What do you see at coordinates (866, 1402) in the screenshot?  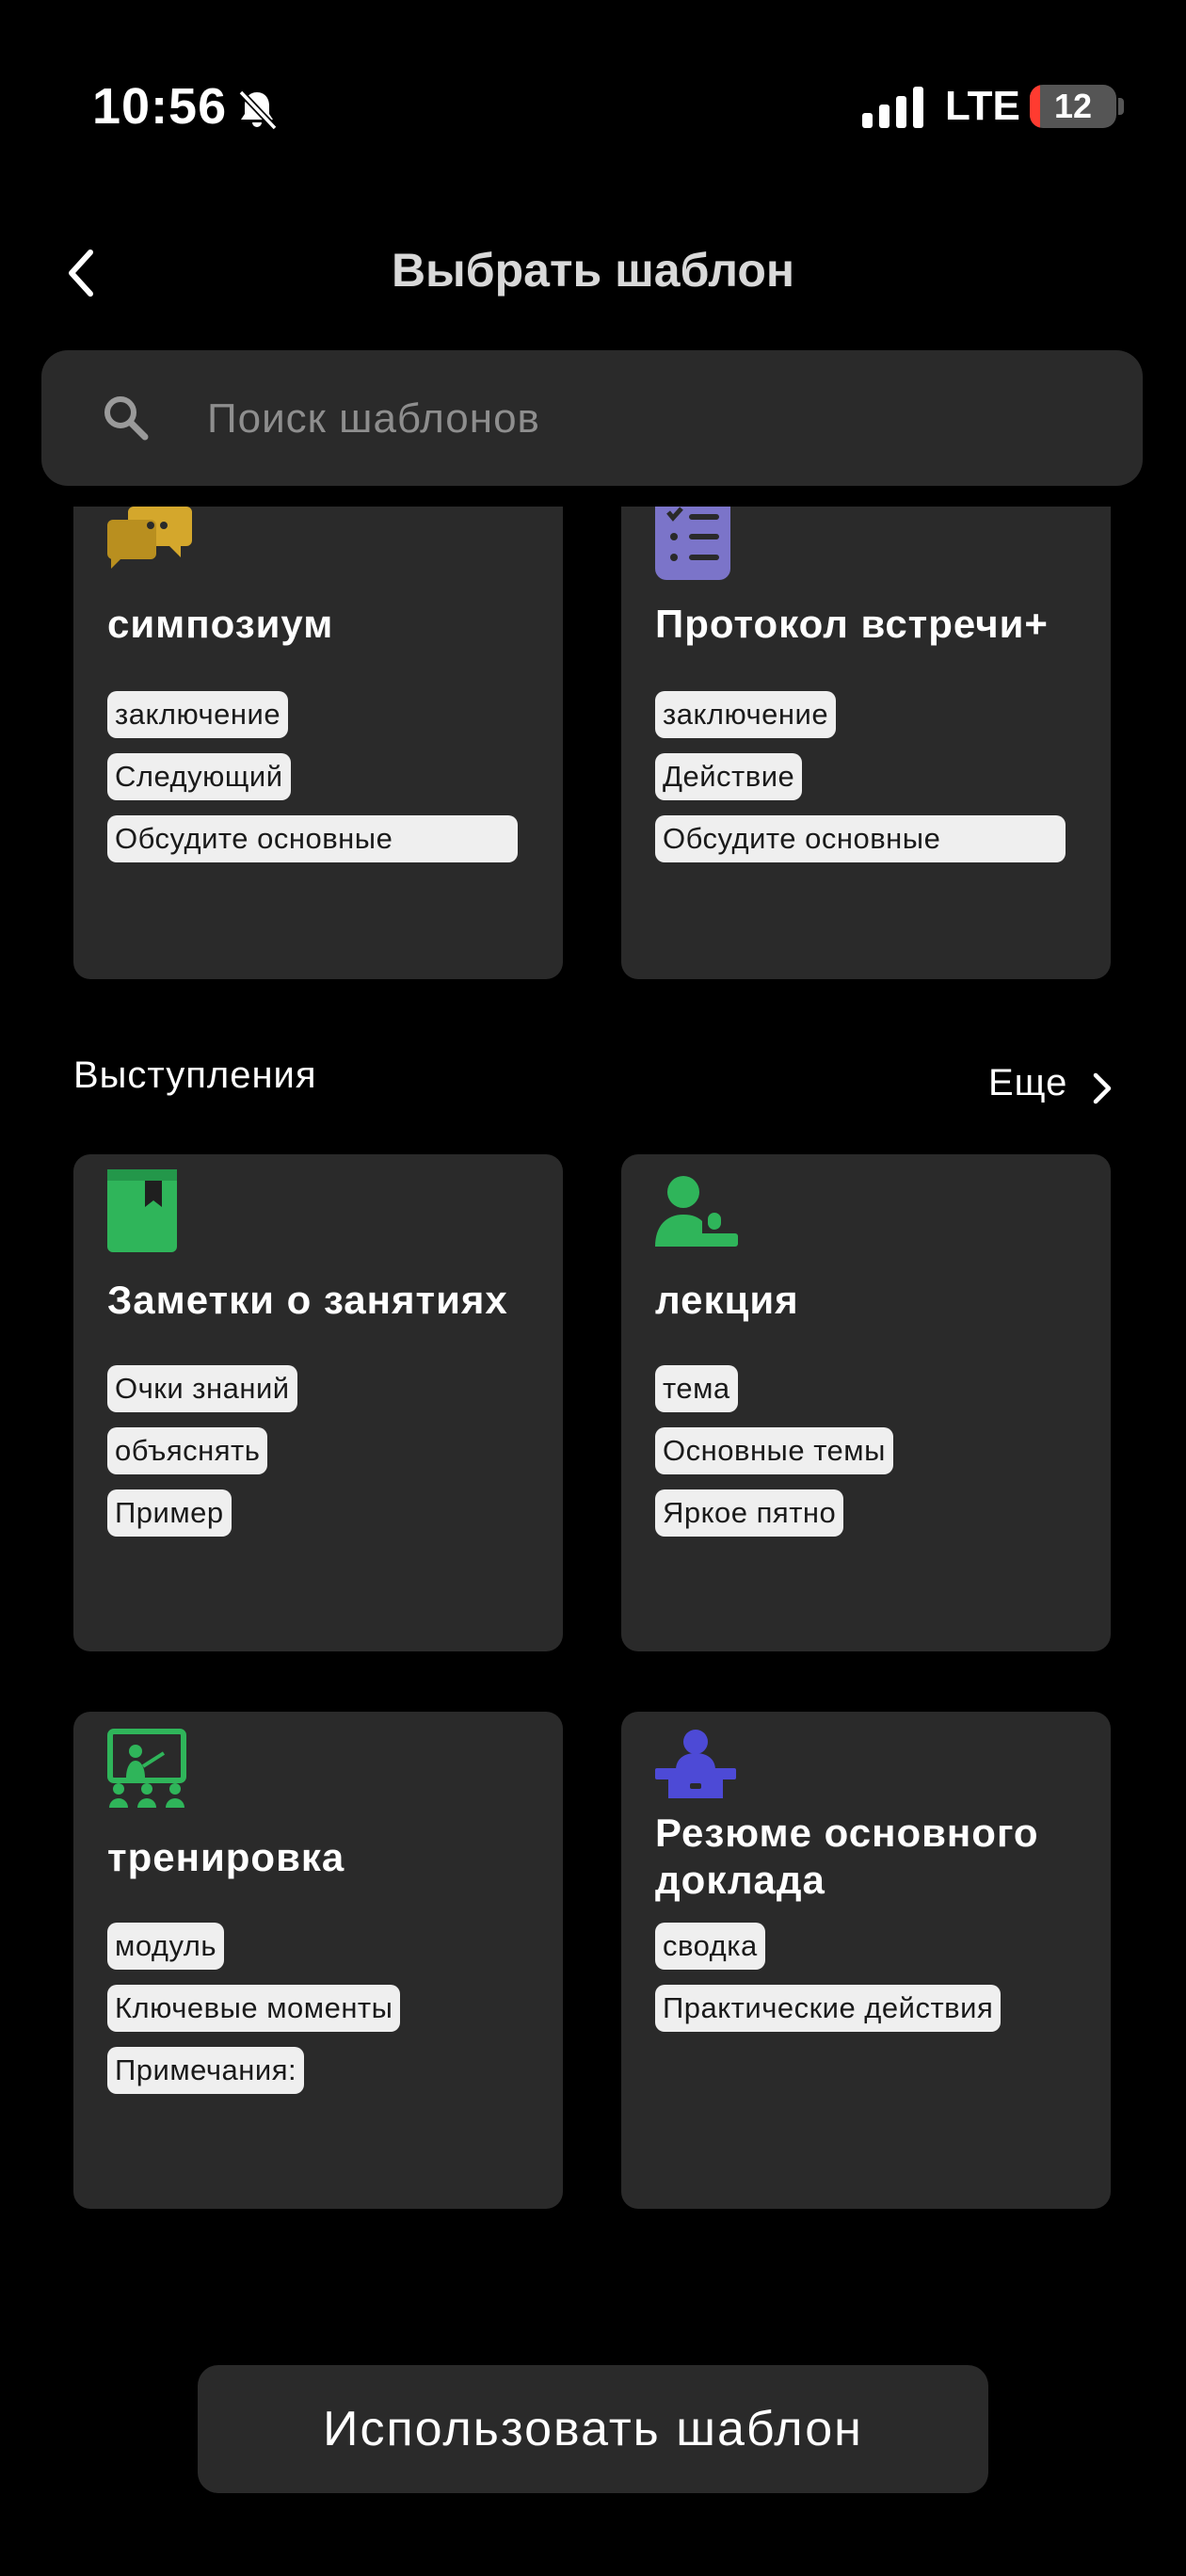 I see `template-card-lecture: лекция тема Основные темы Яркое пятно` at bounding box center [866, 1402].